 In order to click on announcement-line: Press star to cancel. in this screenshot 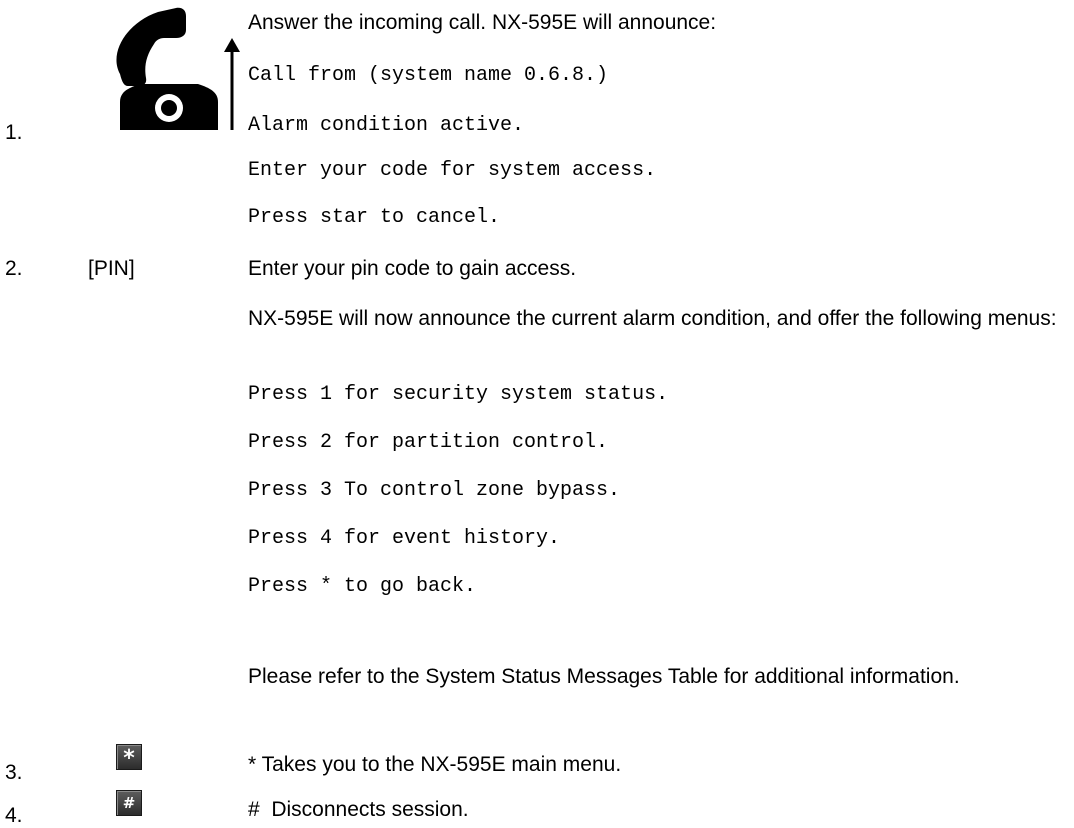, I will do `click(374, 217)`.